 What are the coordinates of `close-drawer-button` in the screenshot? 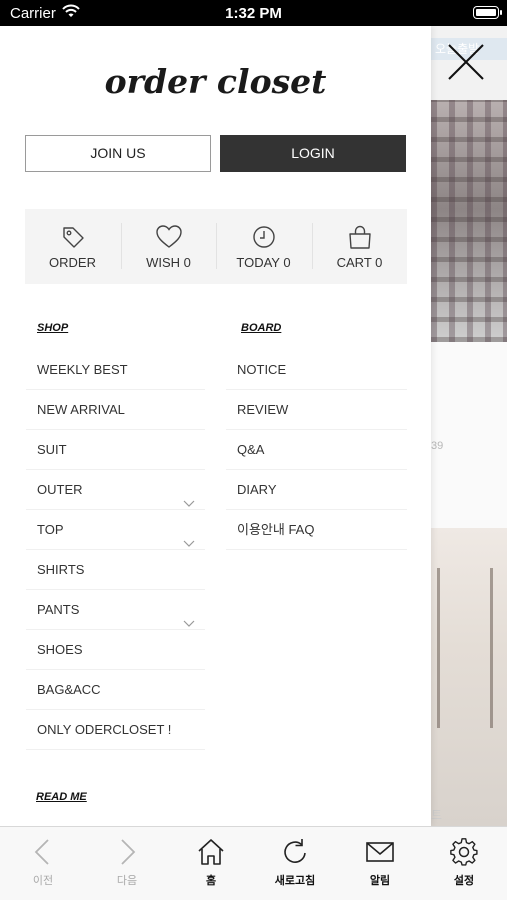 It's located at (466, 62).